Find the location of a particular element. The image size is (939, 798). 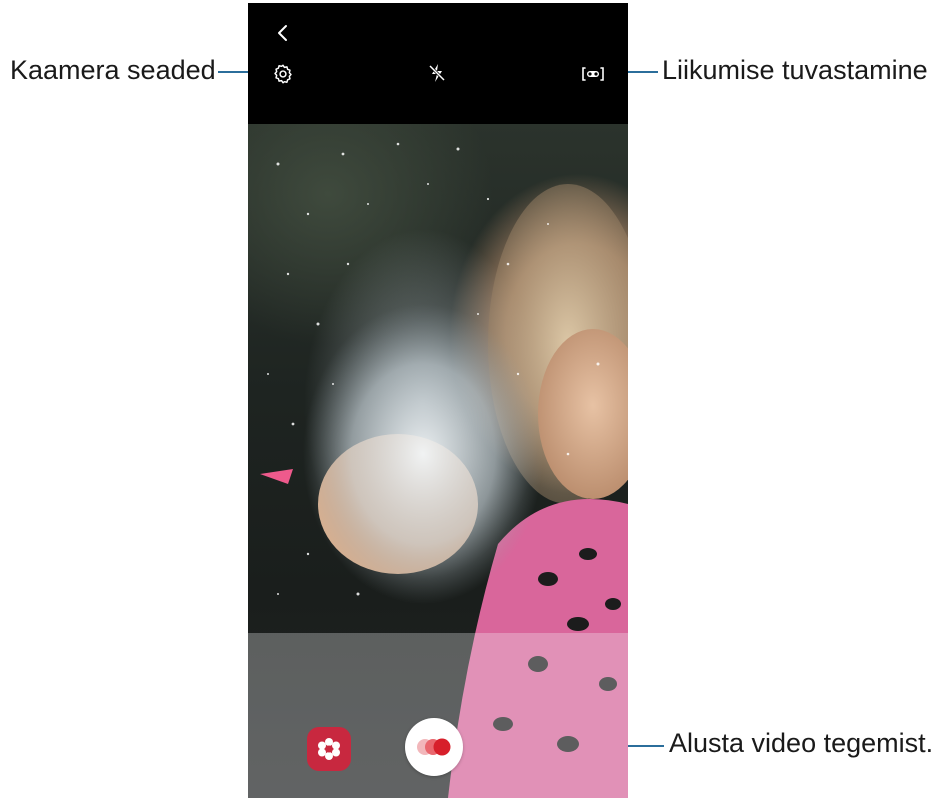

back-button is located at coordinates (283, 33).